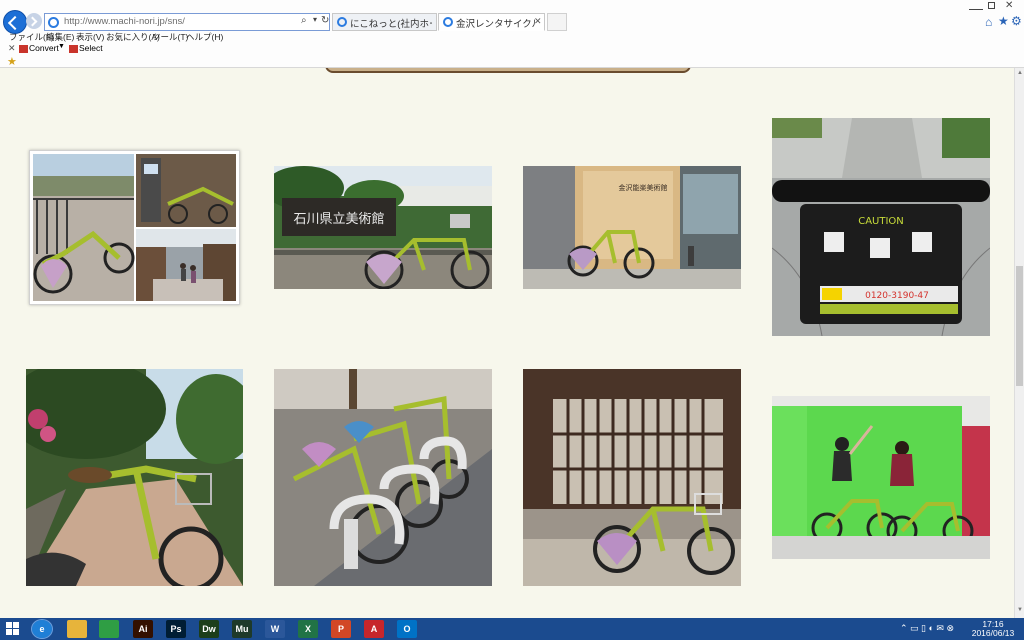 This screenshot has height=640, width=1024. I want to click on header-banner, so click(508, 70).